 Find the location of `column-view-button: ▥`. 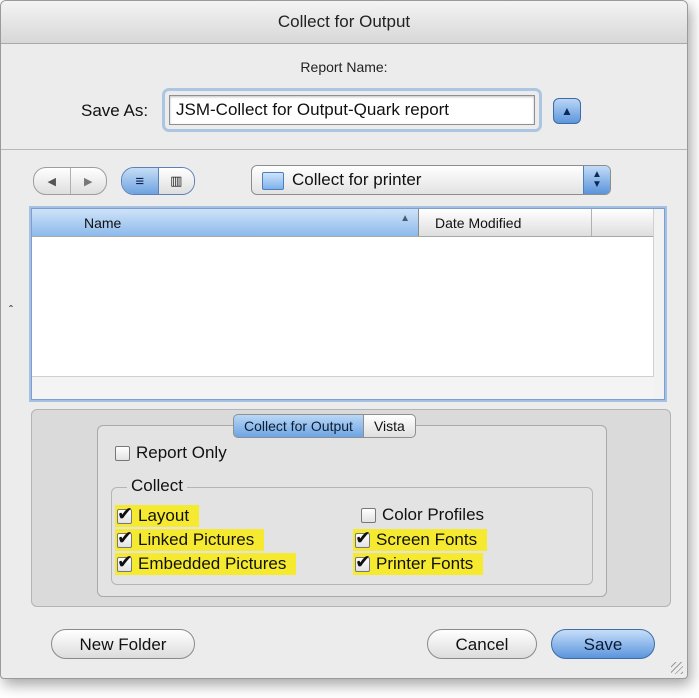

column-view-button: ▥ is located at coordinates (176, 181).